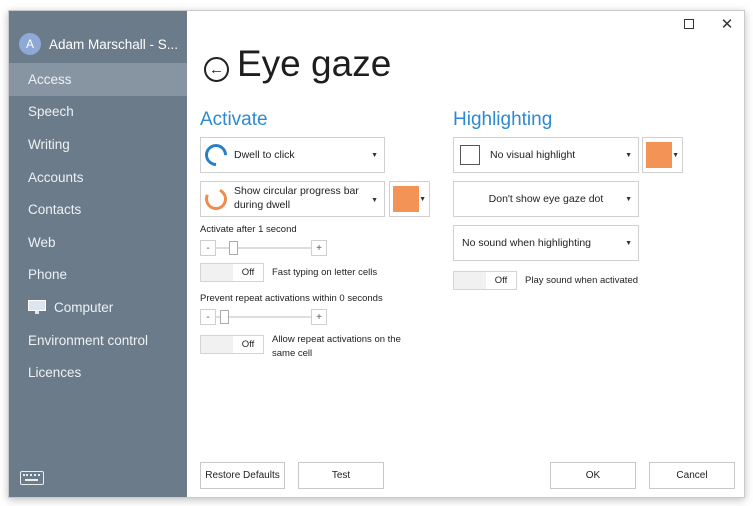 Image resolution: width=753 pixels, height=506 pixels. I want to click on play-sound-label: Play sound when activated, so click(582, 280).